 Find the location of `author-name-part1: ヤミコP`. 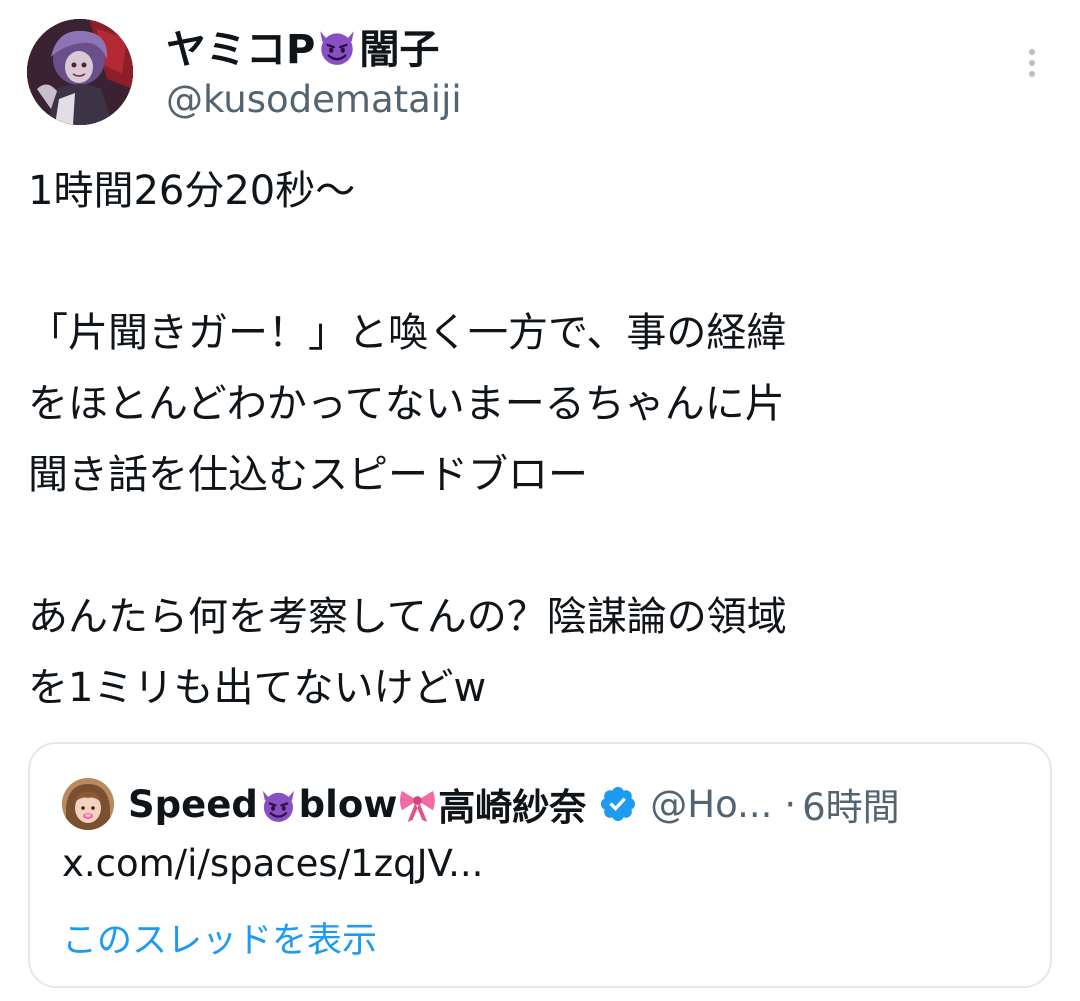

author-name-part1: ヤミコP is located at coordinates (241, 50).